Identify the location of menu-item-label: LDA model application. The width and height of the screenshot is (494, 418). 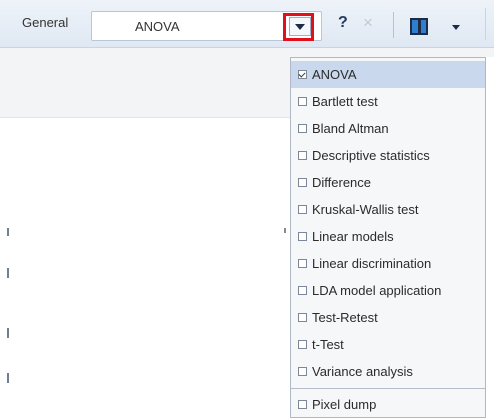
(377, 290).